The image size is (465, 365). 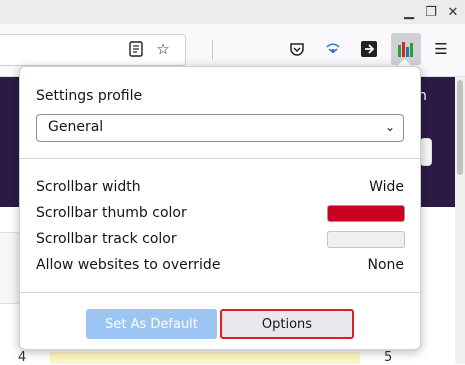 What do you see at coordinates (453, 12) in the screenshot?
I see `close-icon: ✕` at bounding box center [453, 12].